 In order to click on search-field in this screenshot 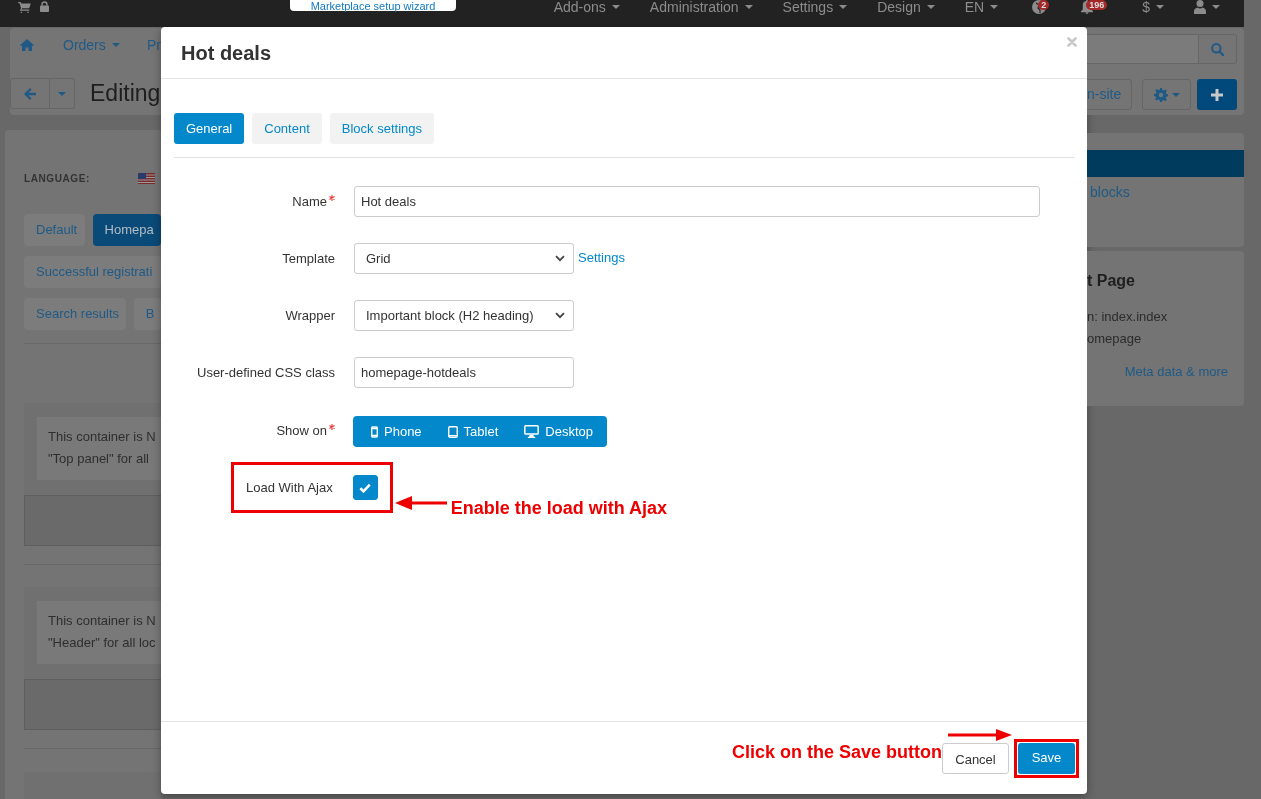, I will do `click(1142, 49)`.